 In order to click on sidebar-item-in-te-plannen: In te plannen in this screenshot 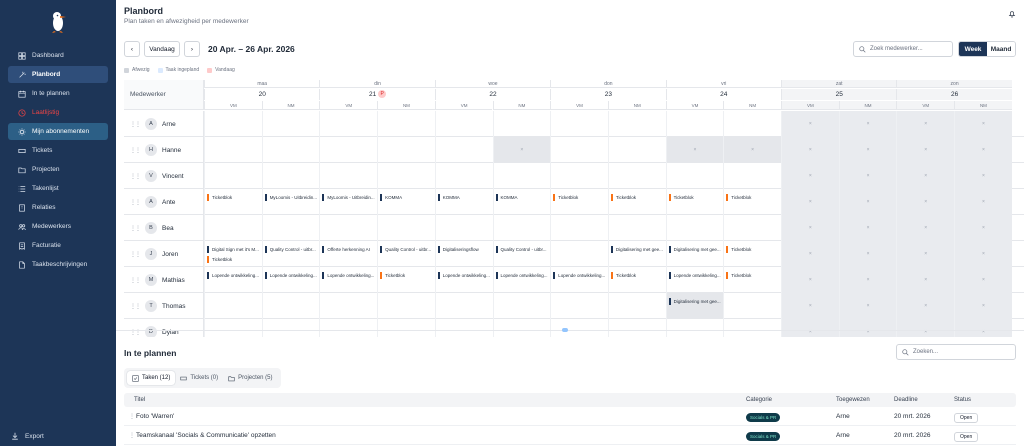, I will do `click(58, 93)`.